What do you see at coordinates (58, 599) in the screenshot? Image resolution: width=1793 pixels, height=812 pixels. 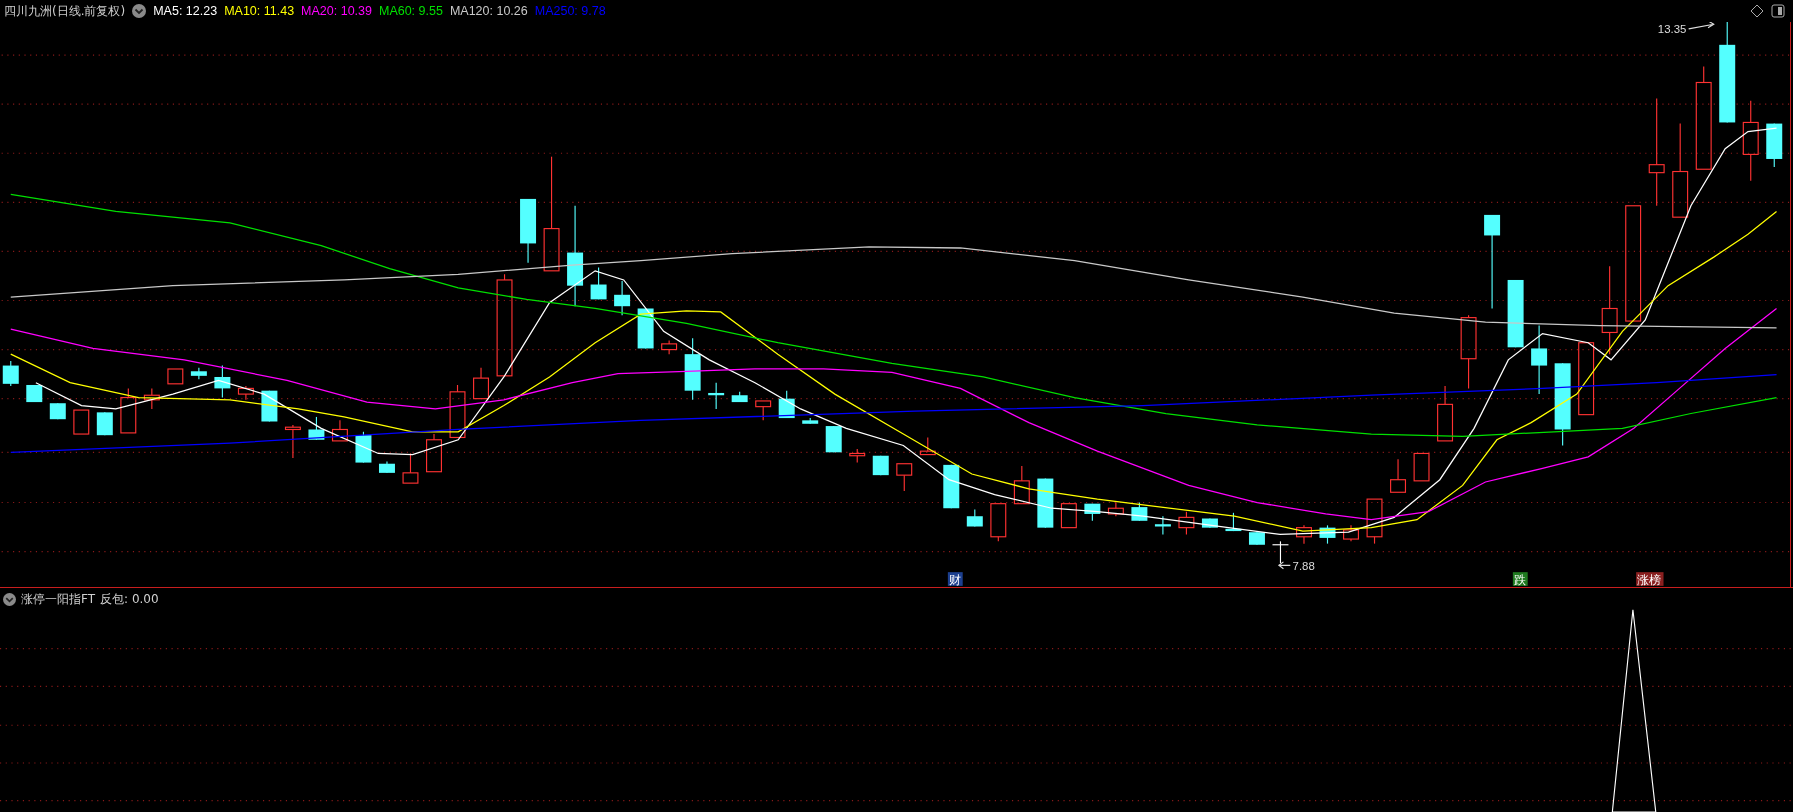 I see `indicator-title: 涨停一阳指FT` at bounding box center [58, 599].